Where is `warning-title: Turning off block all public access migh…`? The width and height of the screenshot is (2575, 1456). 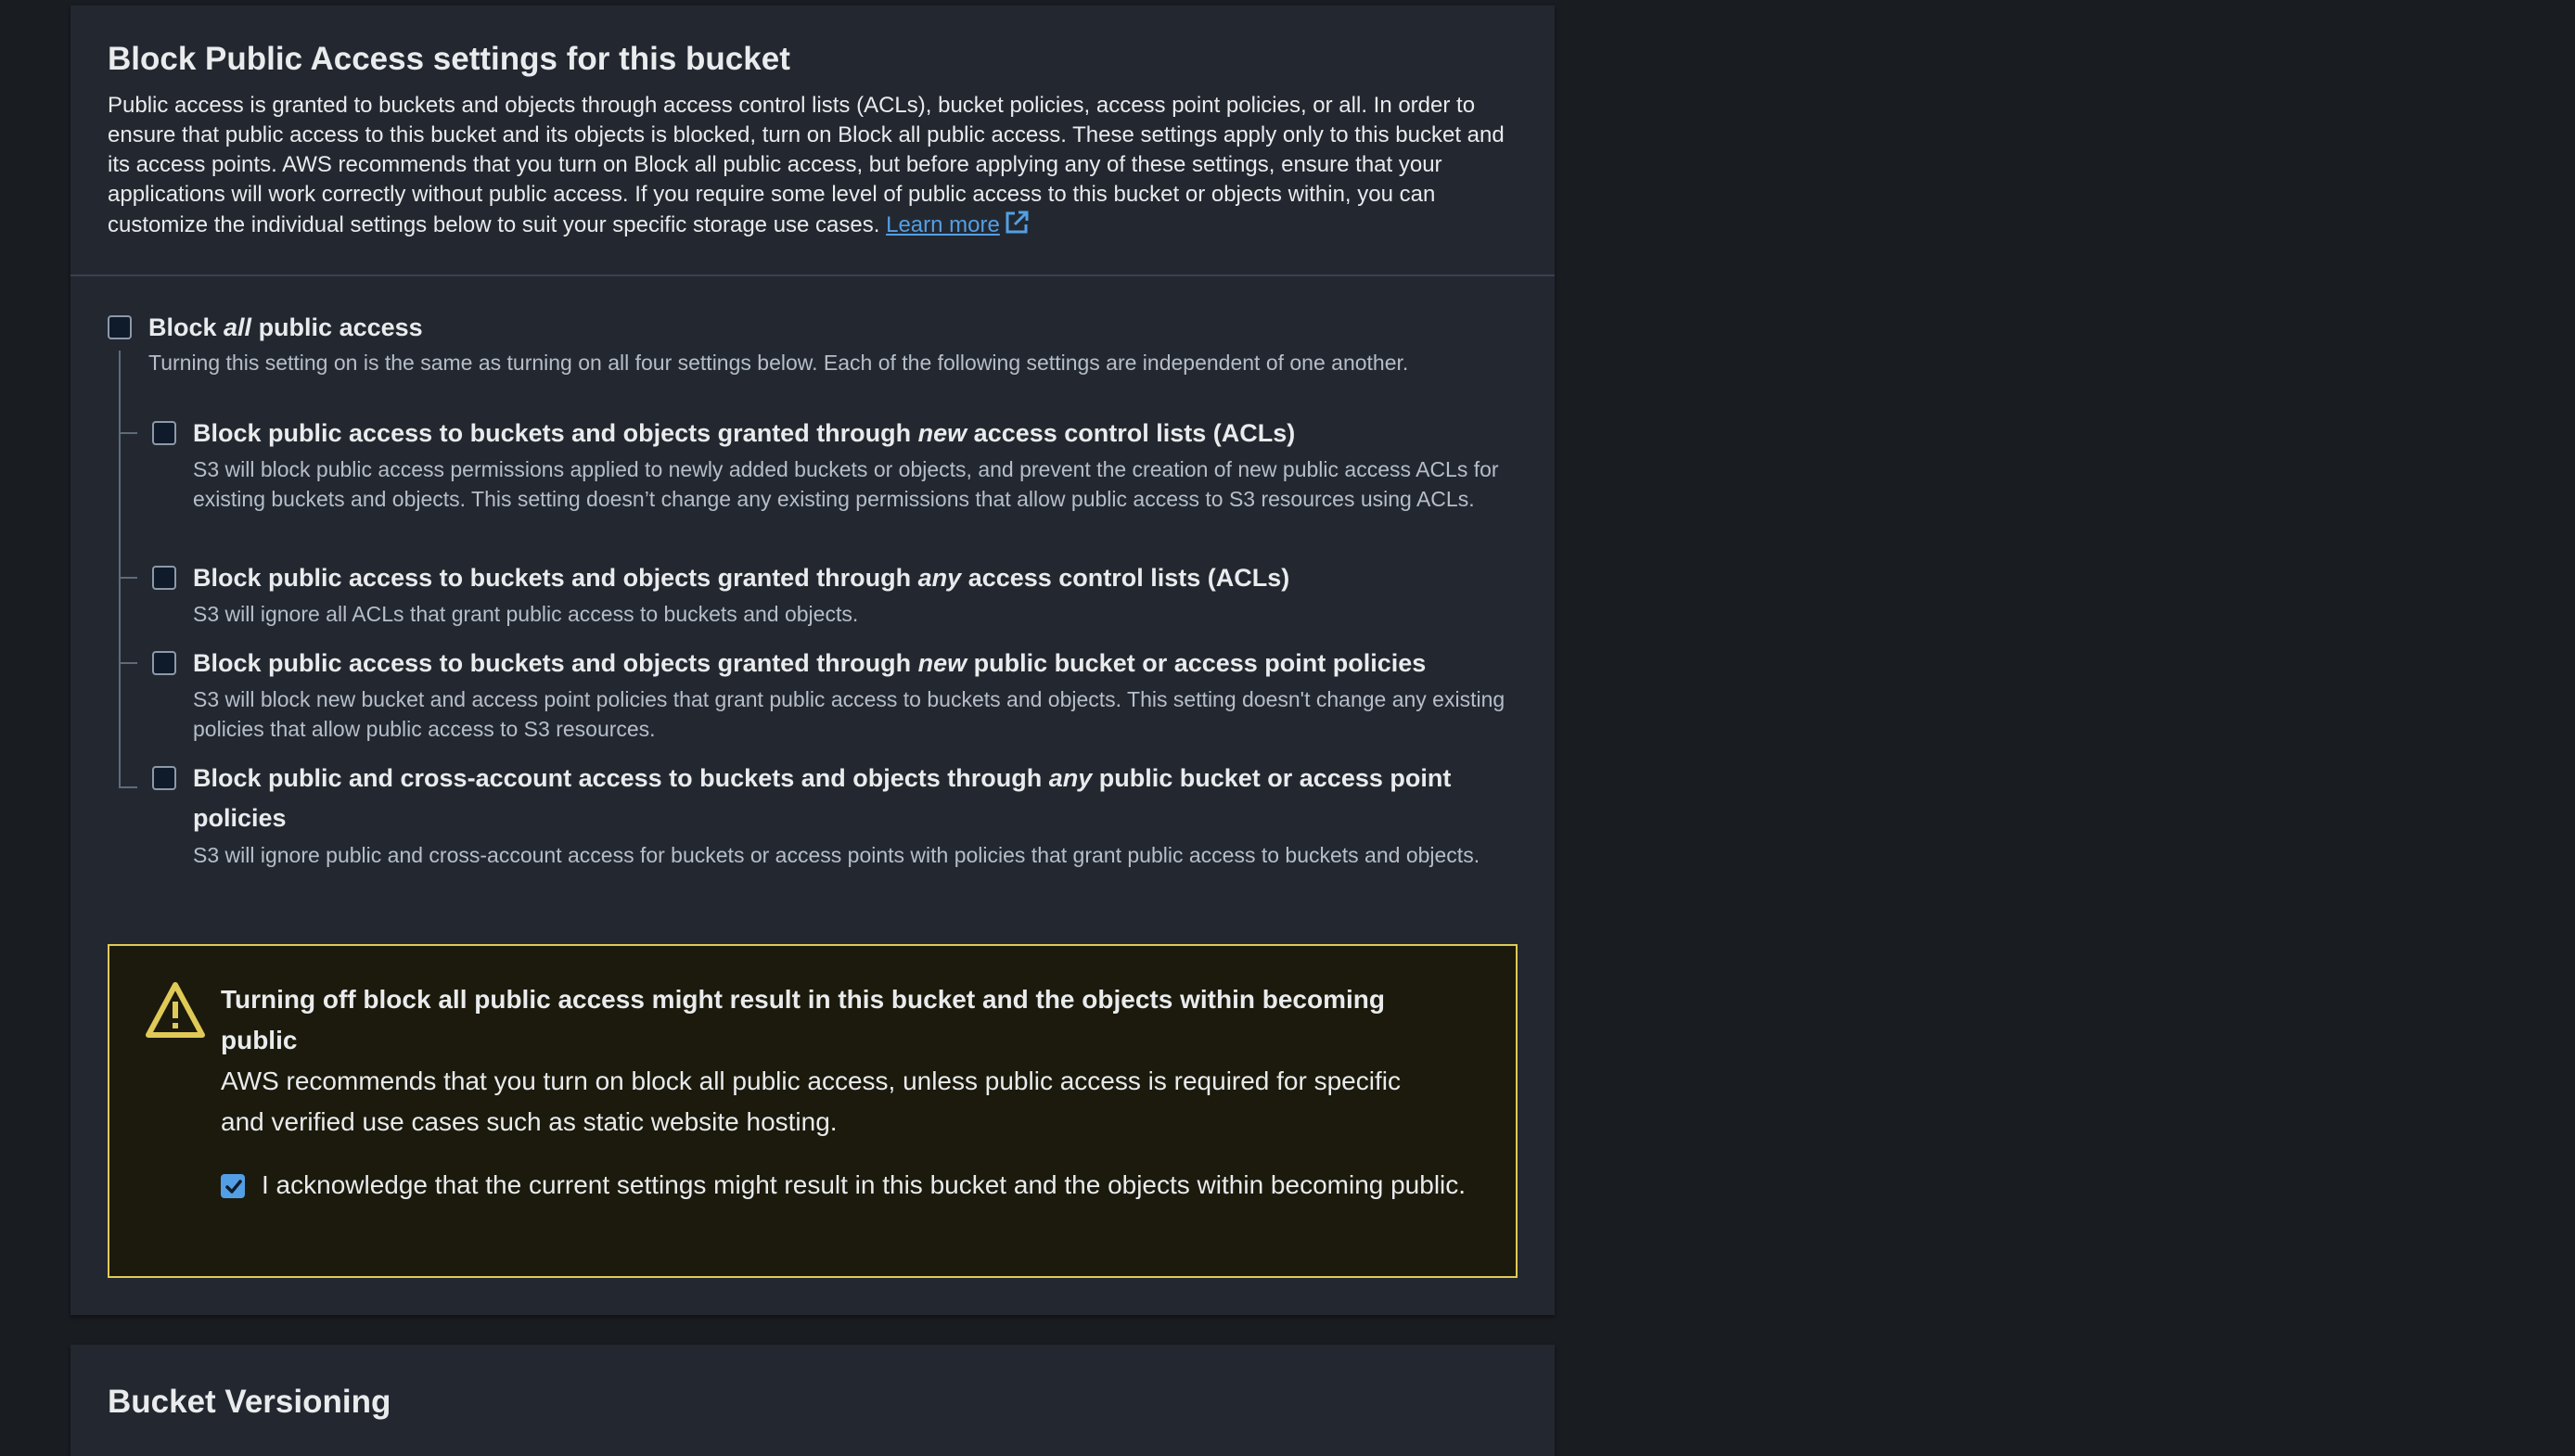
warning-title: Turning off block all public access migh… is located at coordinates (803, 1019).